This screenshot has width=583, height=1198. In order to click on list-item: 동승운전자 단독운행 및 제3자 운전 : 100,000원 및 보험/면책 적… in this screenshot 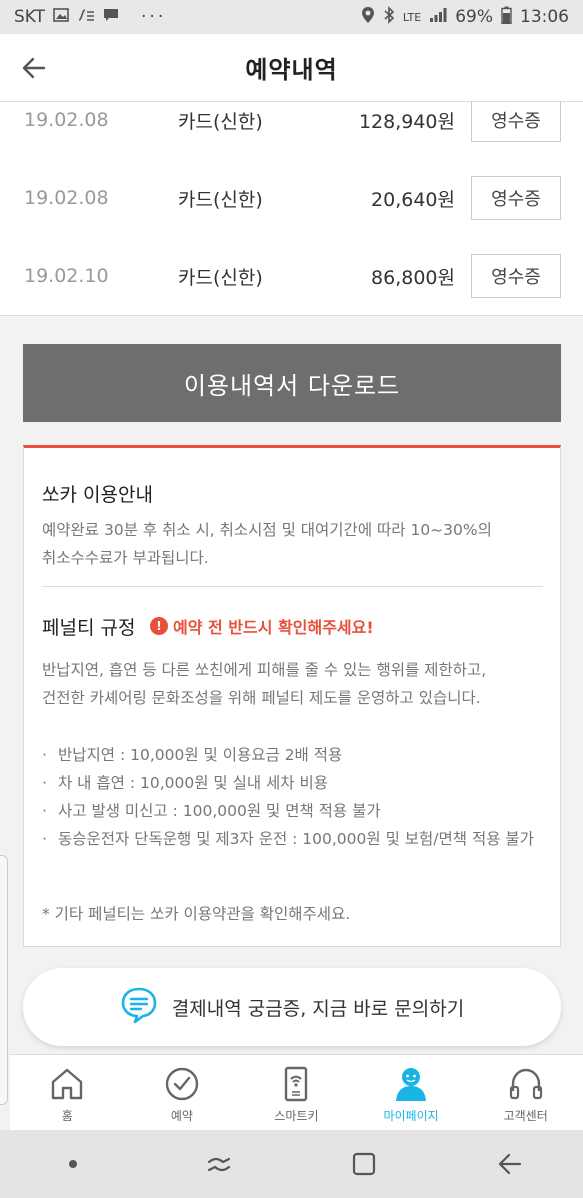, I will do `click(297, 839)`.